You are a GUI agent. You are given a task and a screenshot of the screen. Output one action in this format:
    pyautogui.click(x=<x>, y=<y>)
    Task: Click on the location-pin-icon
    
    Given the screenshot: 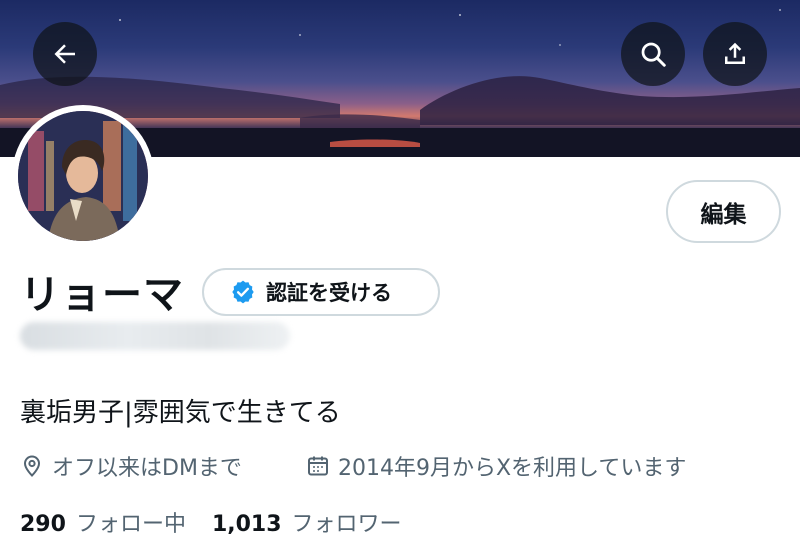 What is the action you would take?
    pyautogui.click(x=32, y=466)
    